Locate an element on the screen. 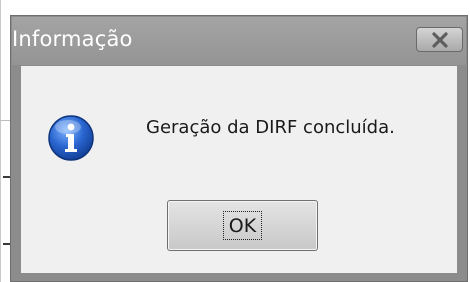 Image resolution: width=470 pixels, height=282 pixels. close-x-icon is located at coordinates (439, 39).